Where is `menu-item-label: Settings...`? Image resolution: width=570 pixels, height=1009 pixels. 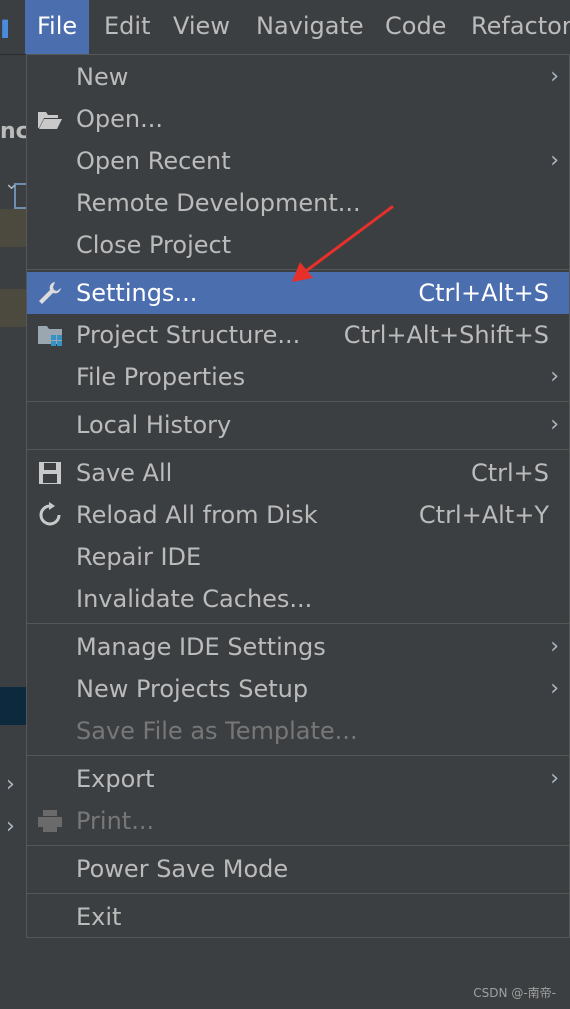
menu-item-label: Settings... is located at coordinates (137, 293).